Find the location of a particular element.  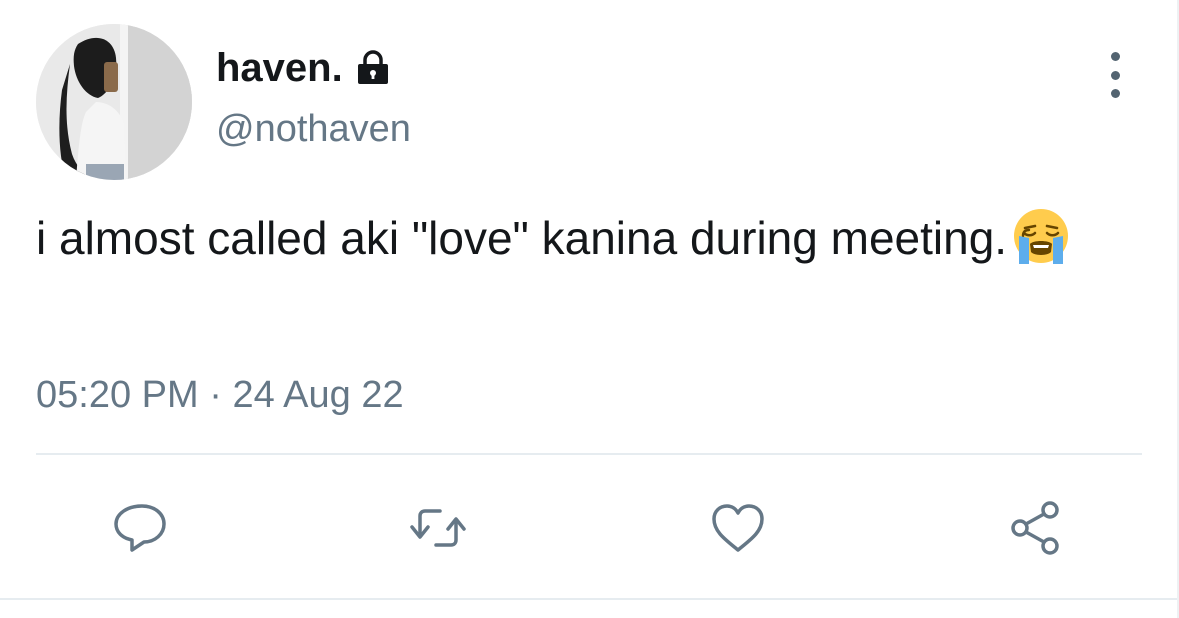

bottom-border is located at coordinates (589, 599).